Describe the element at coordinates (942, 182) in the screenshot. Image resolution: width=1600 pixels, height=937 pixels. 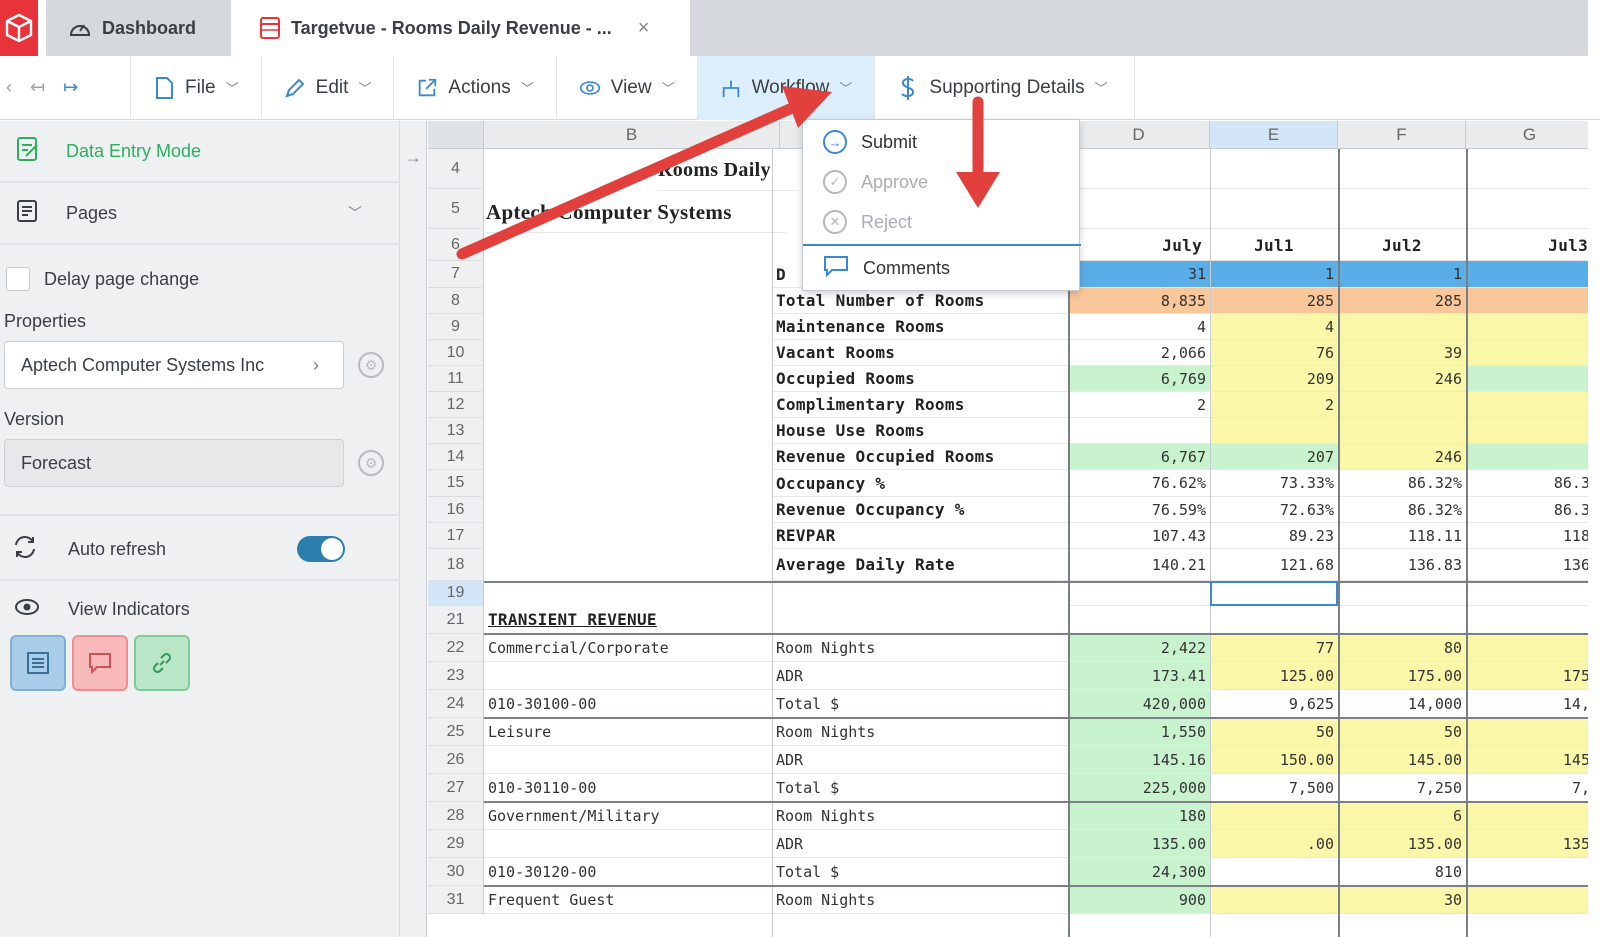
I see `workflow-approve: ✓ Approve` at that location.